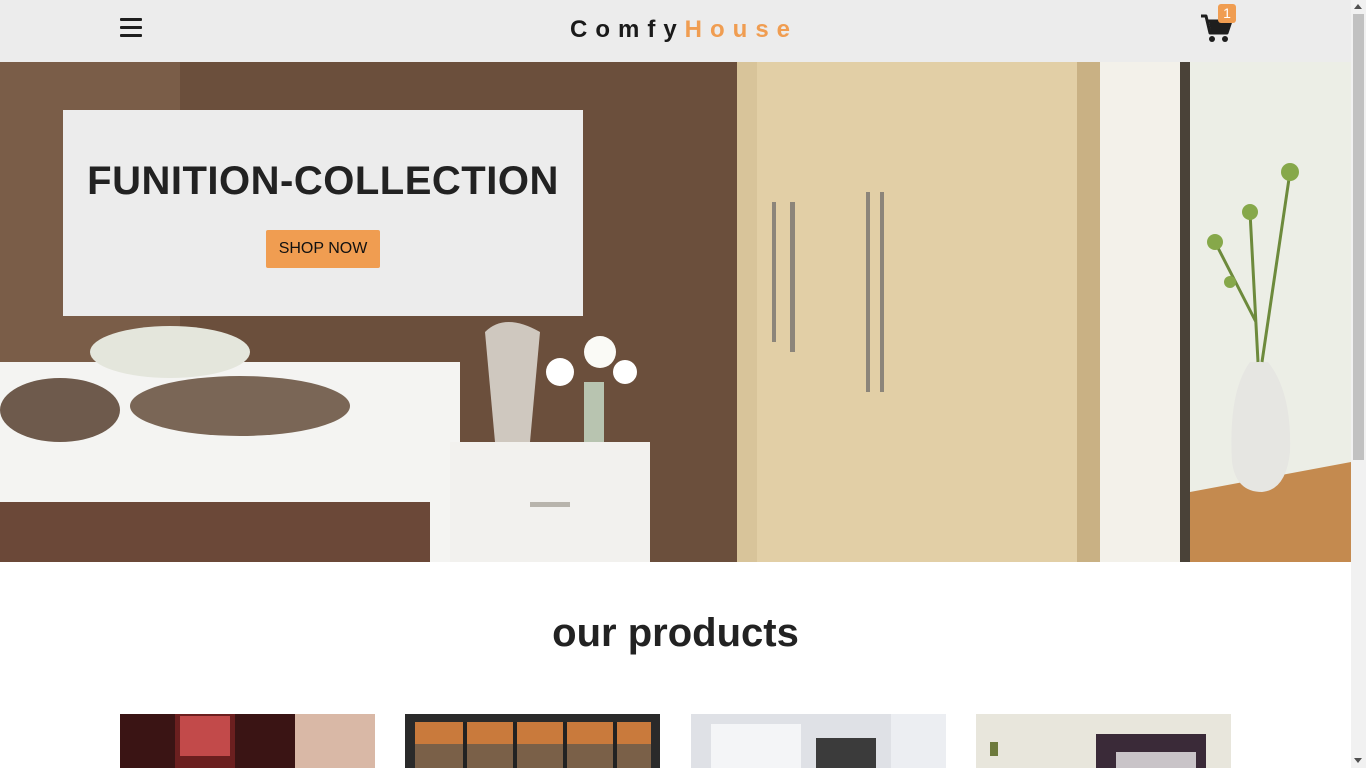 Image resolution: width=1366 pixels, height=768 pixels. Describe the element at coordinates (1227, 13) in the screenshot. I see `cart-count-badge: 1` at that location.